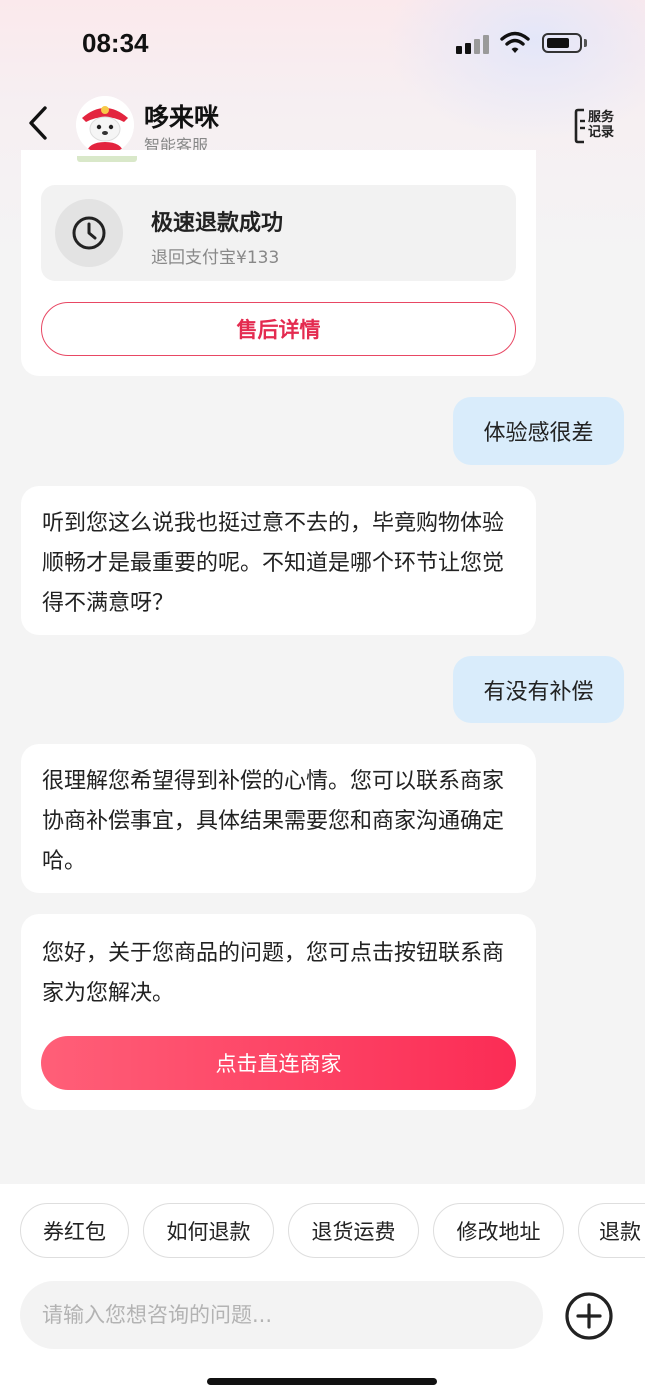 The height and width of the screenshot is (1398, 645). What do you see at coordinates (278, 1012) in the screenshot?
I see `bot-message-with-action: 您好，关于您商品的问题，您可点击按钮联系商家为您解决。 点击直连商家` at bounding box center [278, 1012].